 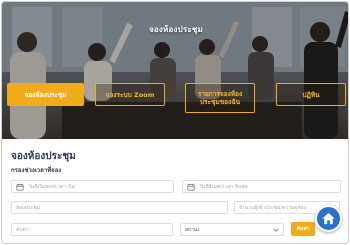 What do you see at coordinates (311, 94) in the screenshot?
I see `calendar-button: ปฏิทิน` at bounding box center [311, 94].